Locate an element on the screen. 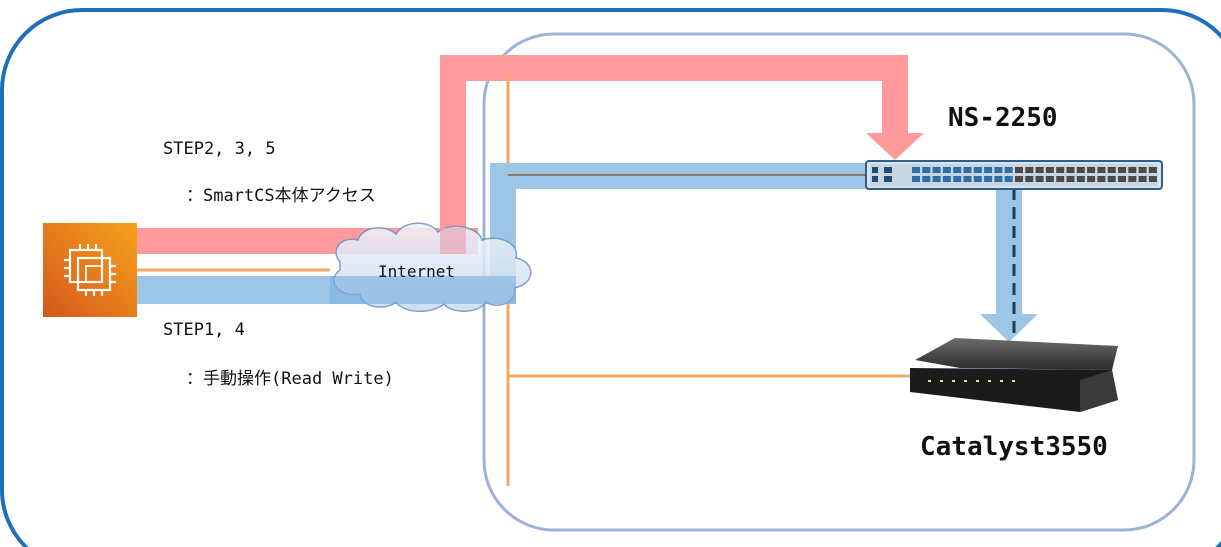  aws-ec2-chip-icon is located at coordinates (90, 270).